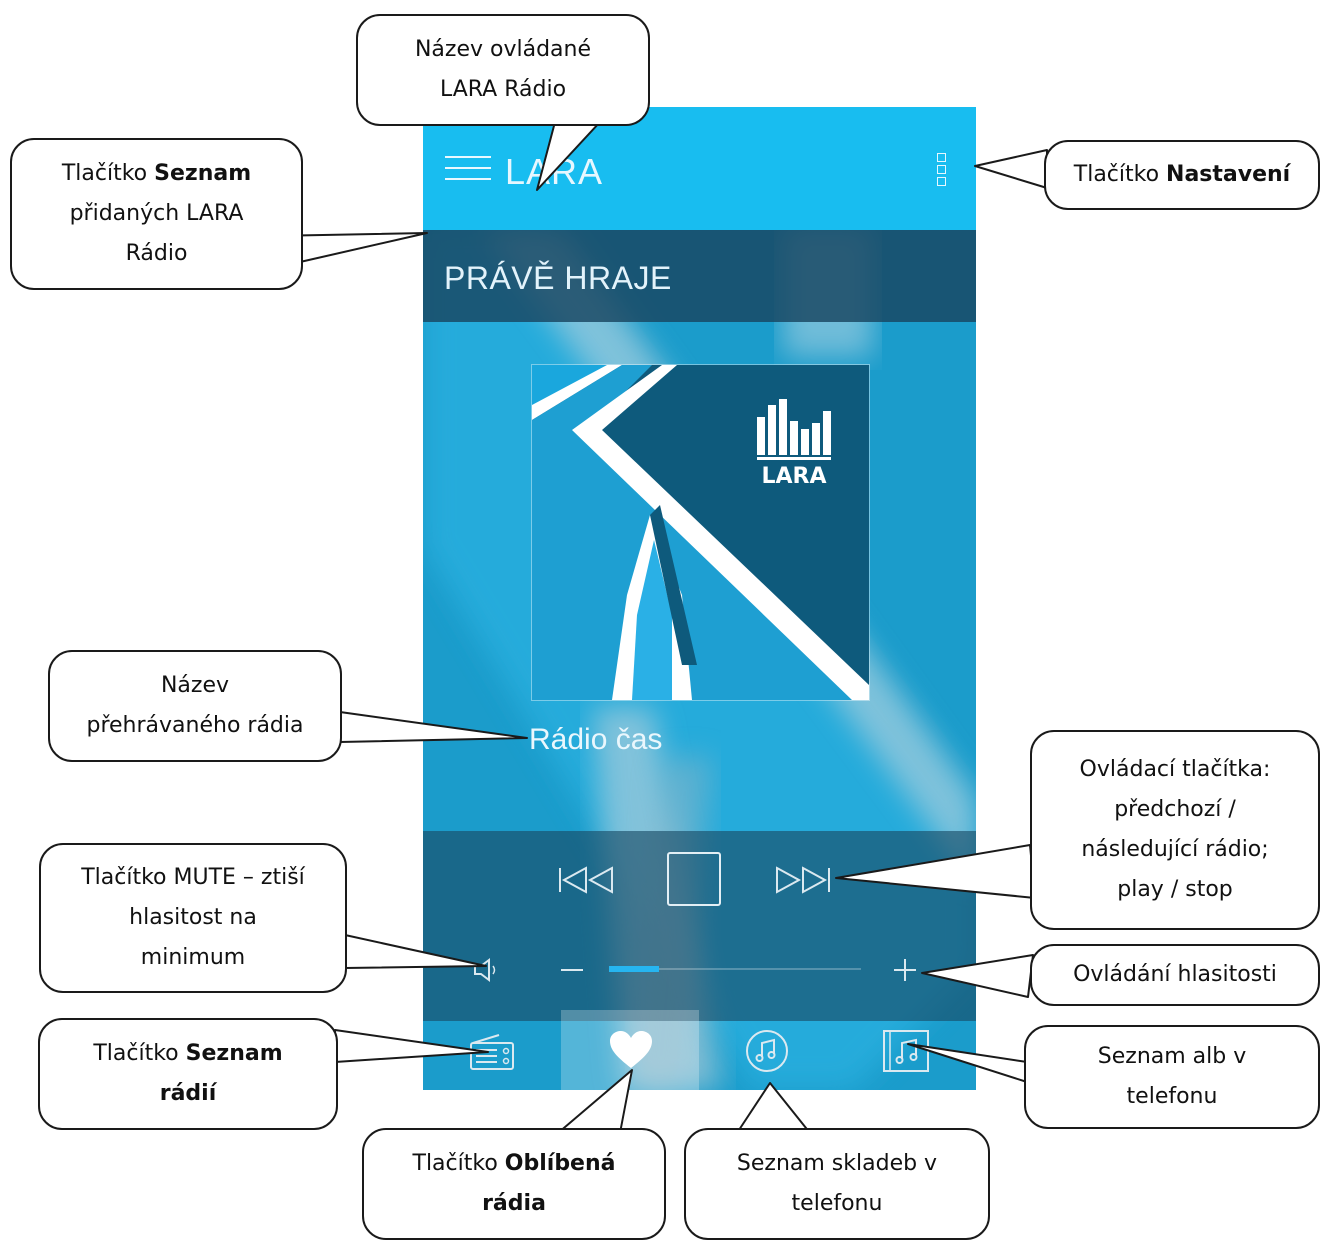 This screenshot has height=1240, width=1322. What do you see at coordinates (1175, 975) in the screenshot?
I see `callout-volume: Ovládání hlasitosti` at bounding box center [1175, 975].